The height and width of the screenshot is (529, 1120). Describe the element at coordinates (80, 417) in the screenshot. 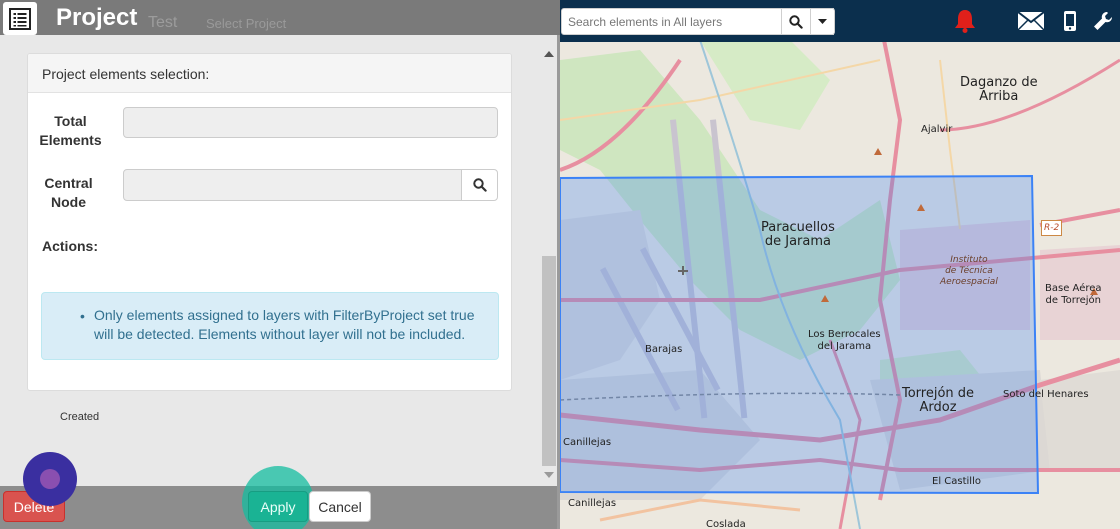

I see `created-label: Created` at that location.